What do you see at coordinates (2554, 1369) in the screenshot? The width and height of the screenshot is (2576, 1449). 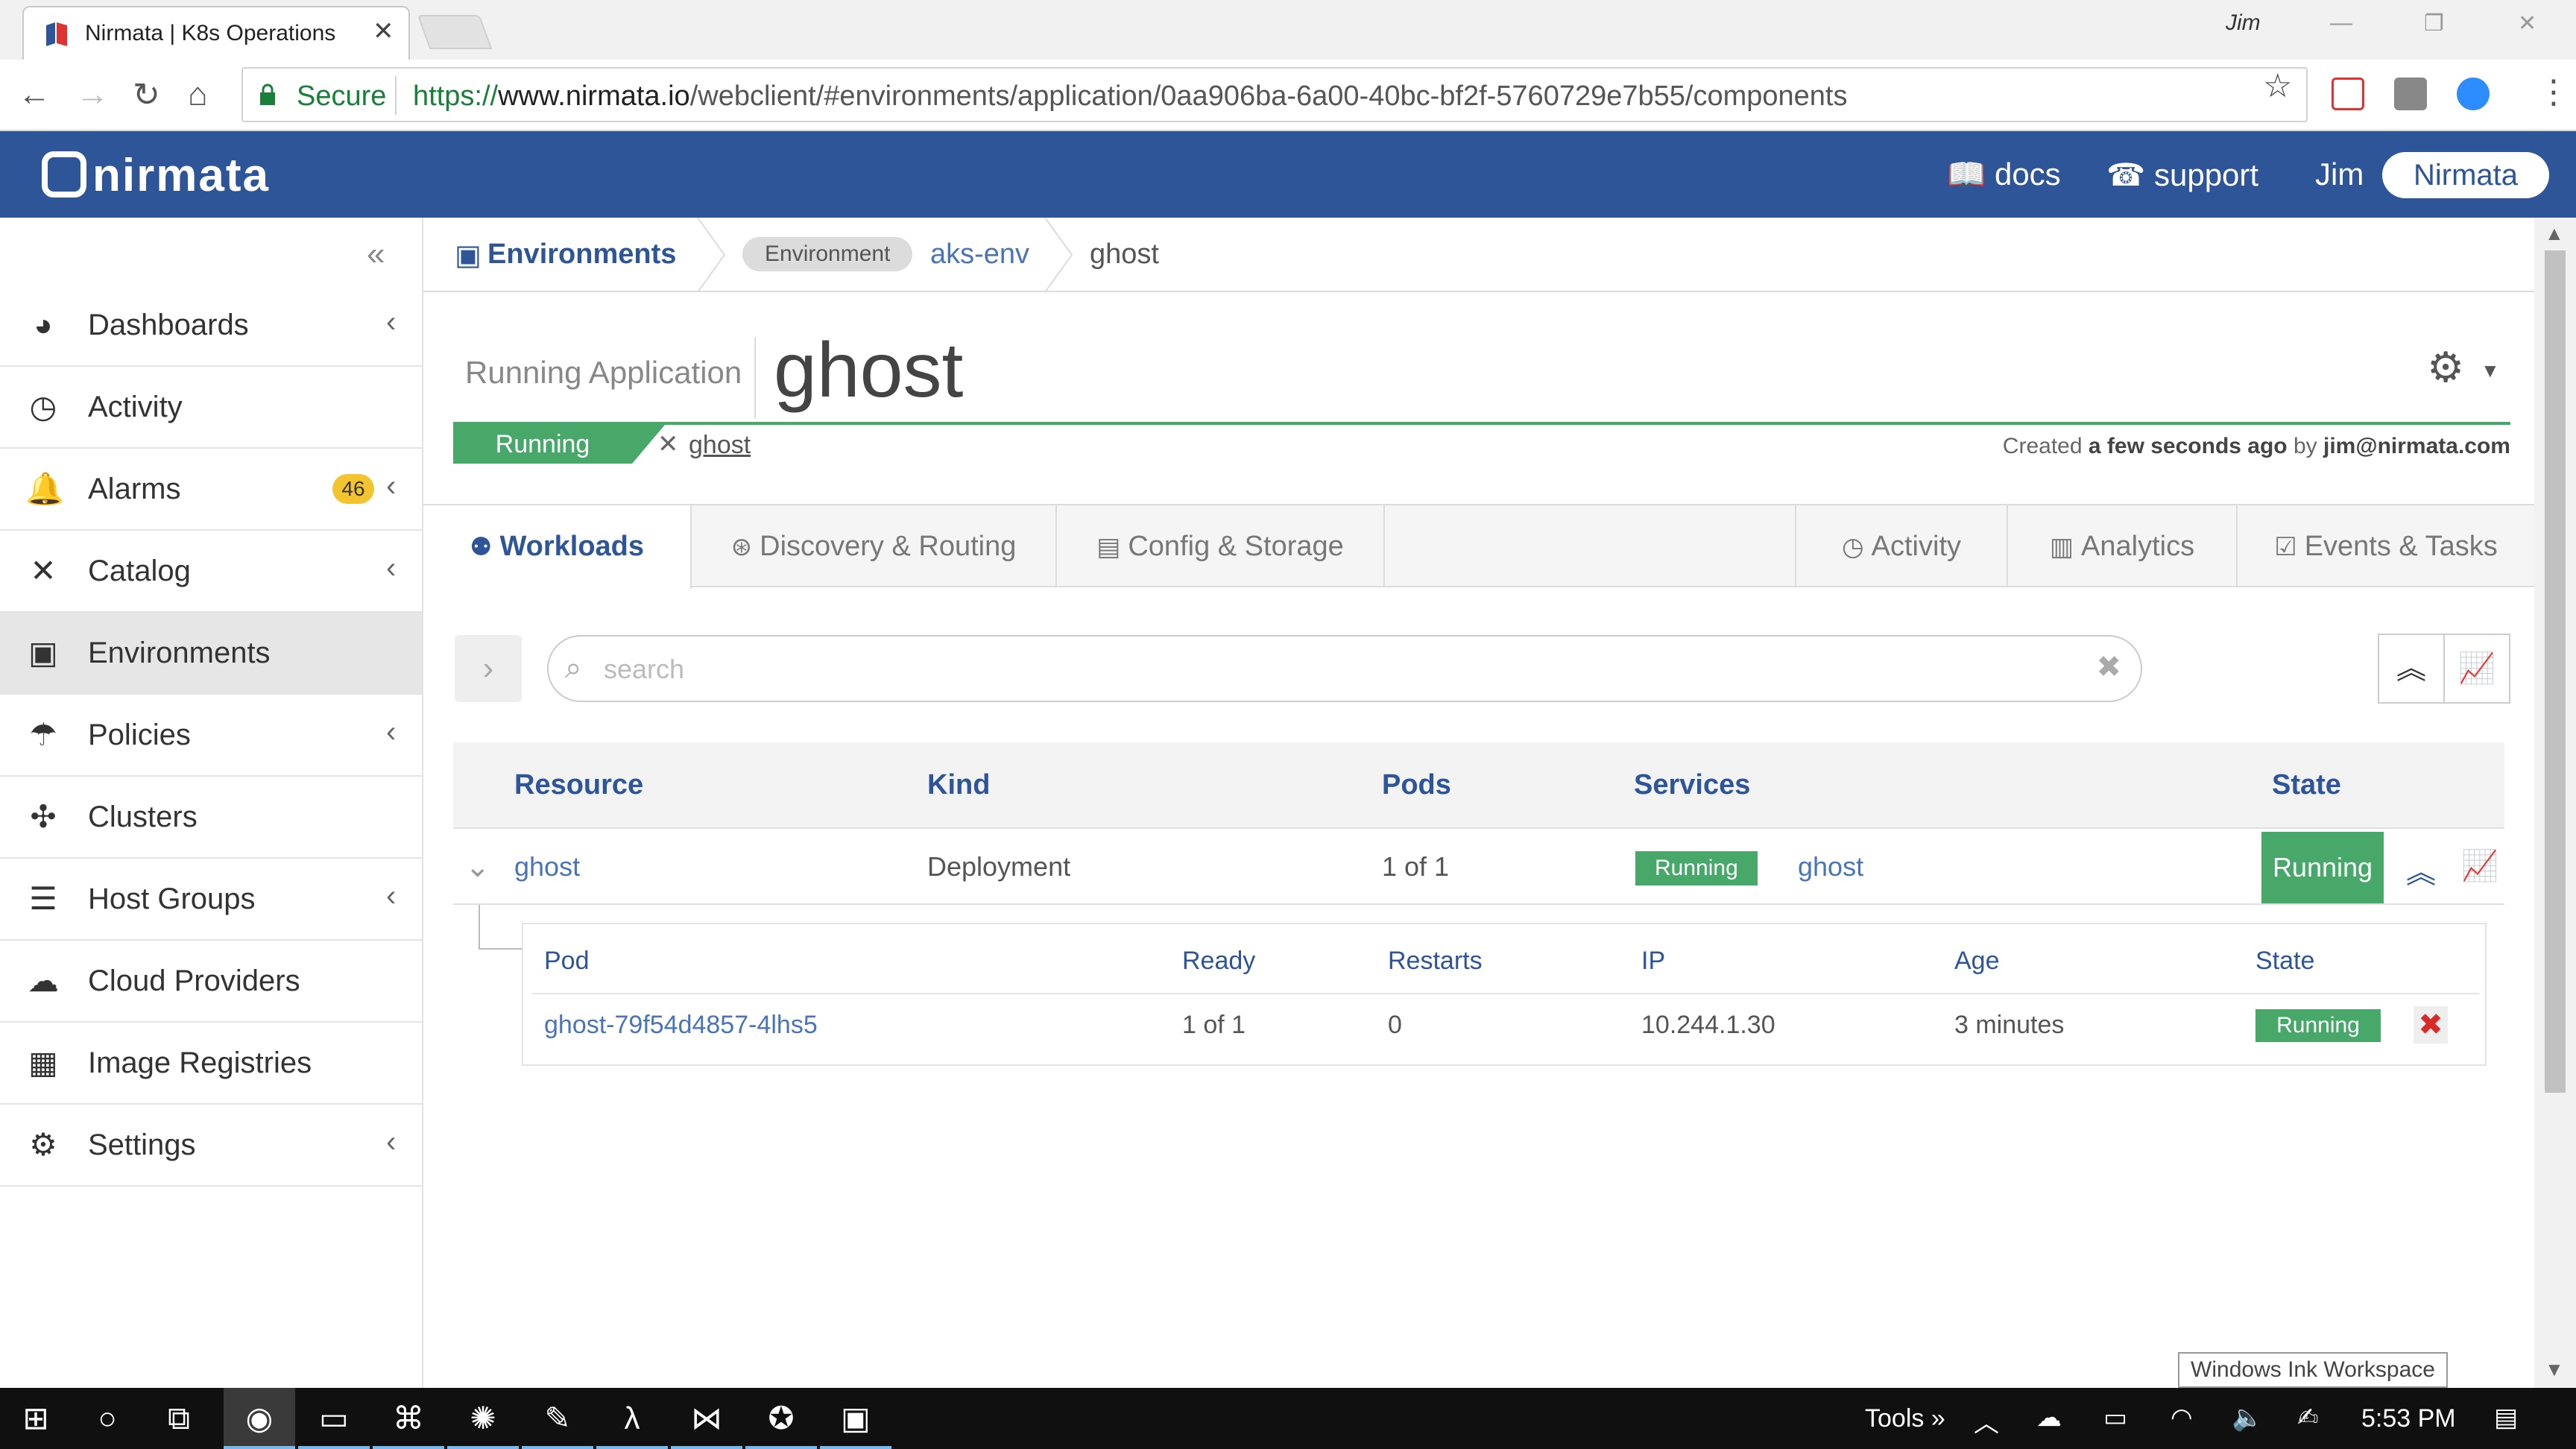 I see `scroll-down-icon: ▼` at bounding box center [2554, 1369].